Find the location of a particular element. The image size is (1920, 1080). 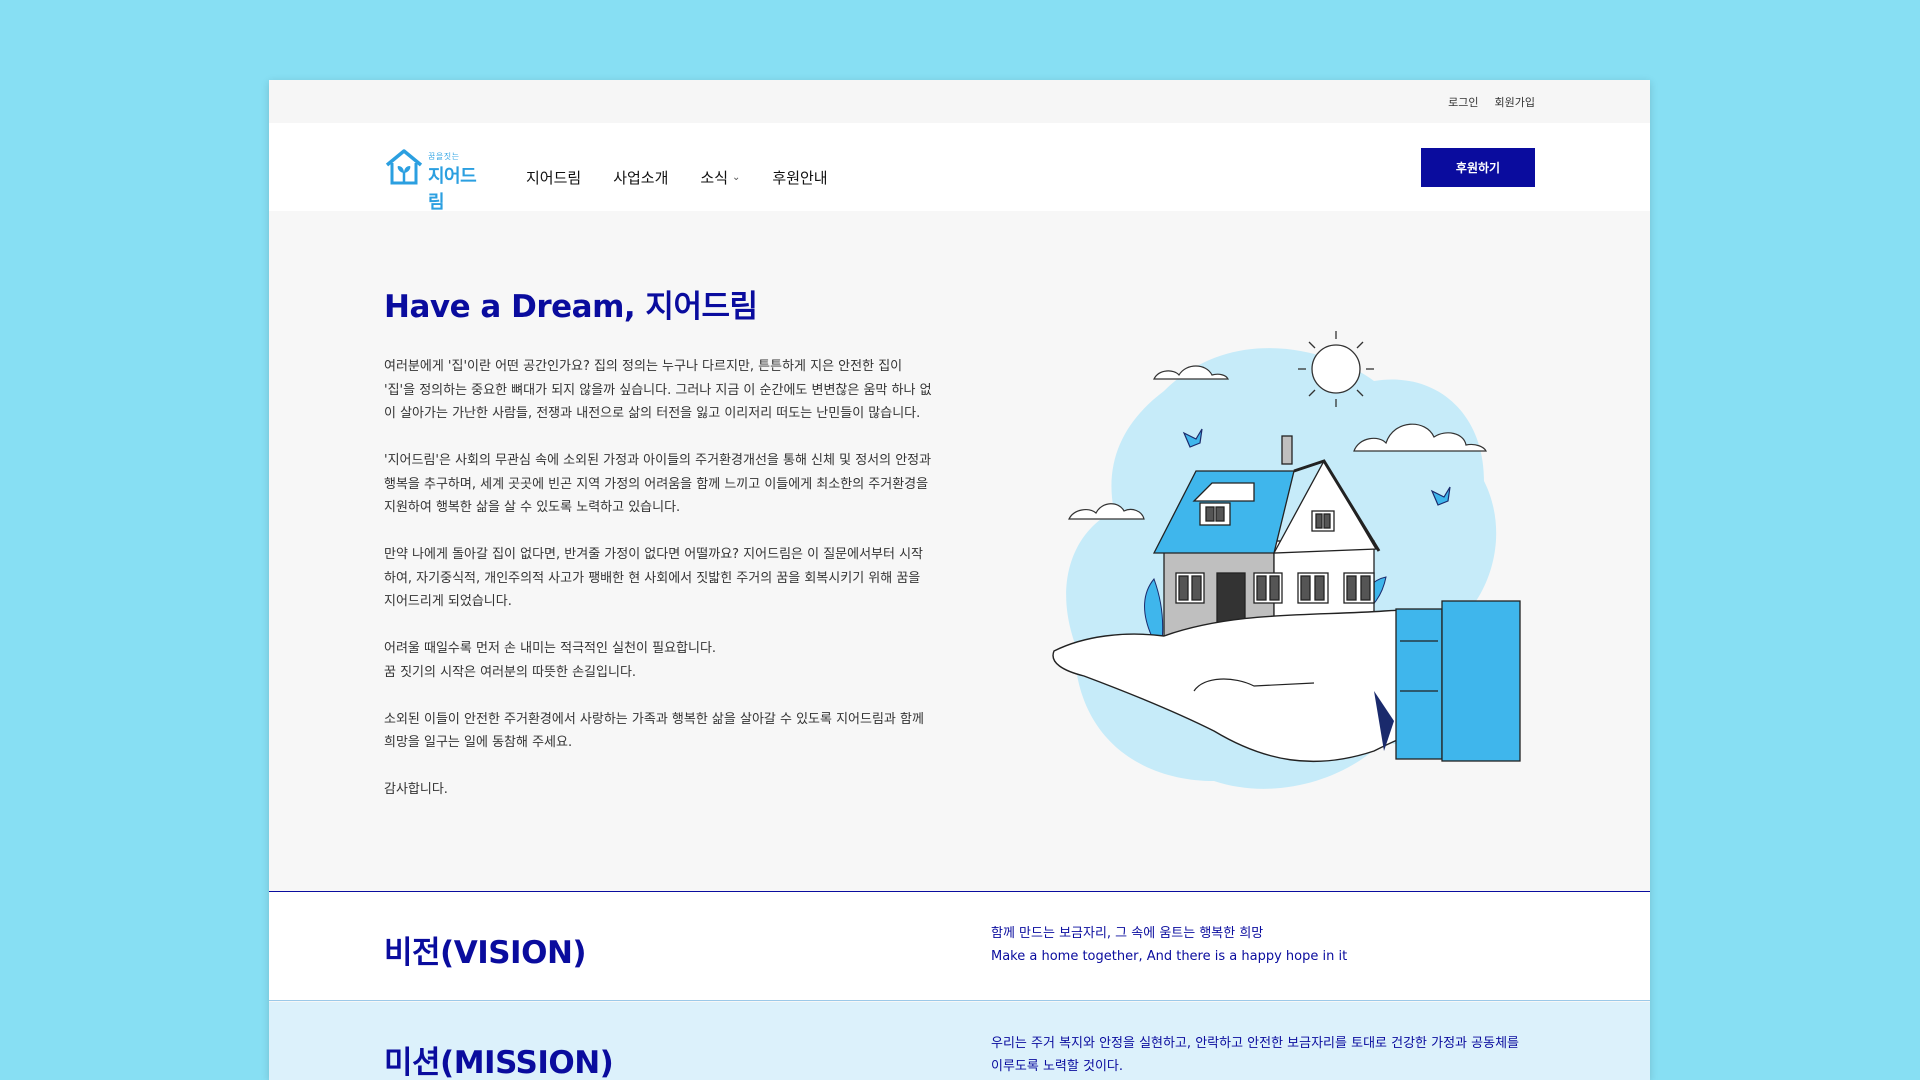

site-logo: 꿈을짓는 지어드림 is located at coordinates (438, 180).